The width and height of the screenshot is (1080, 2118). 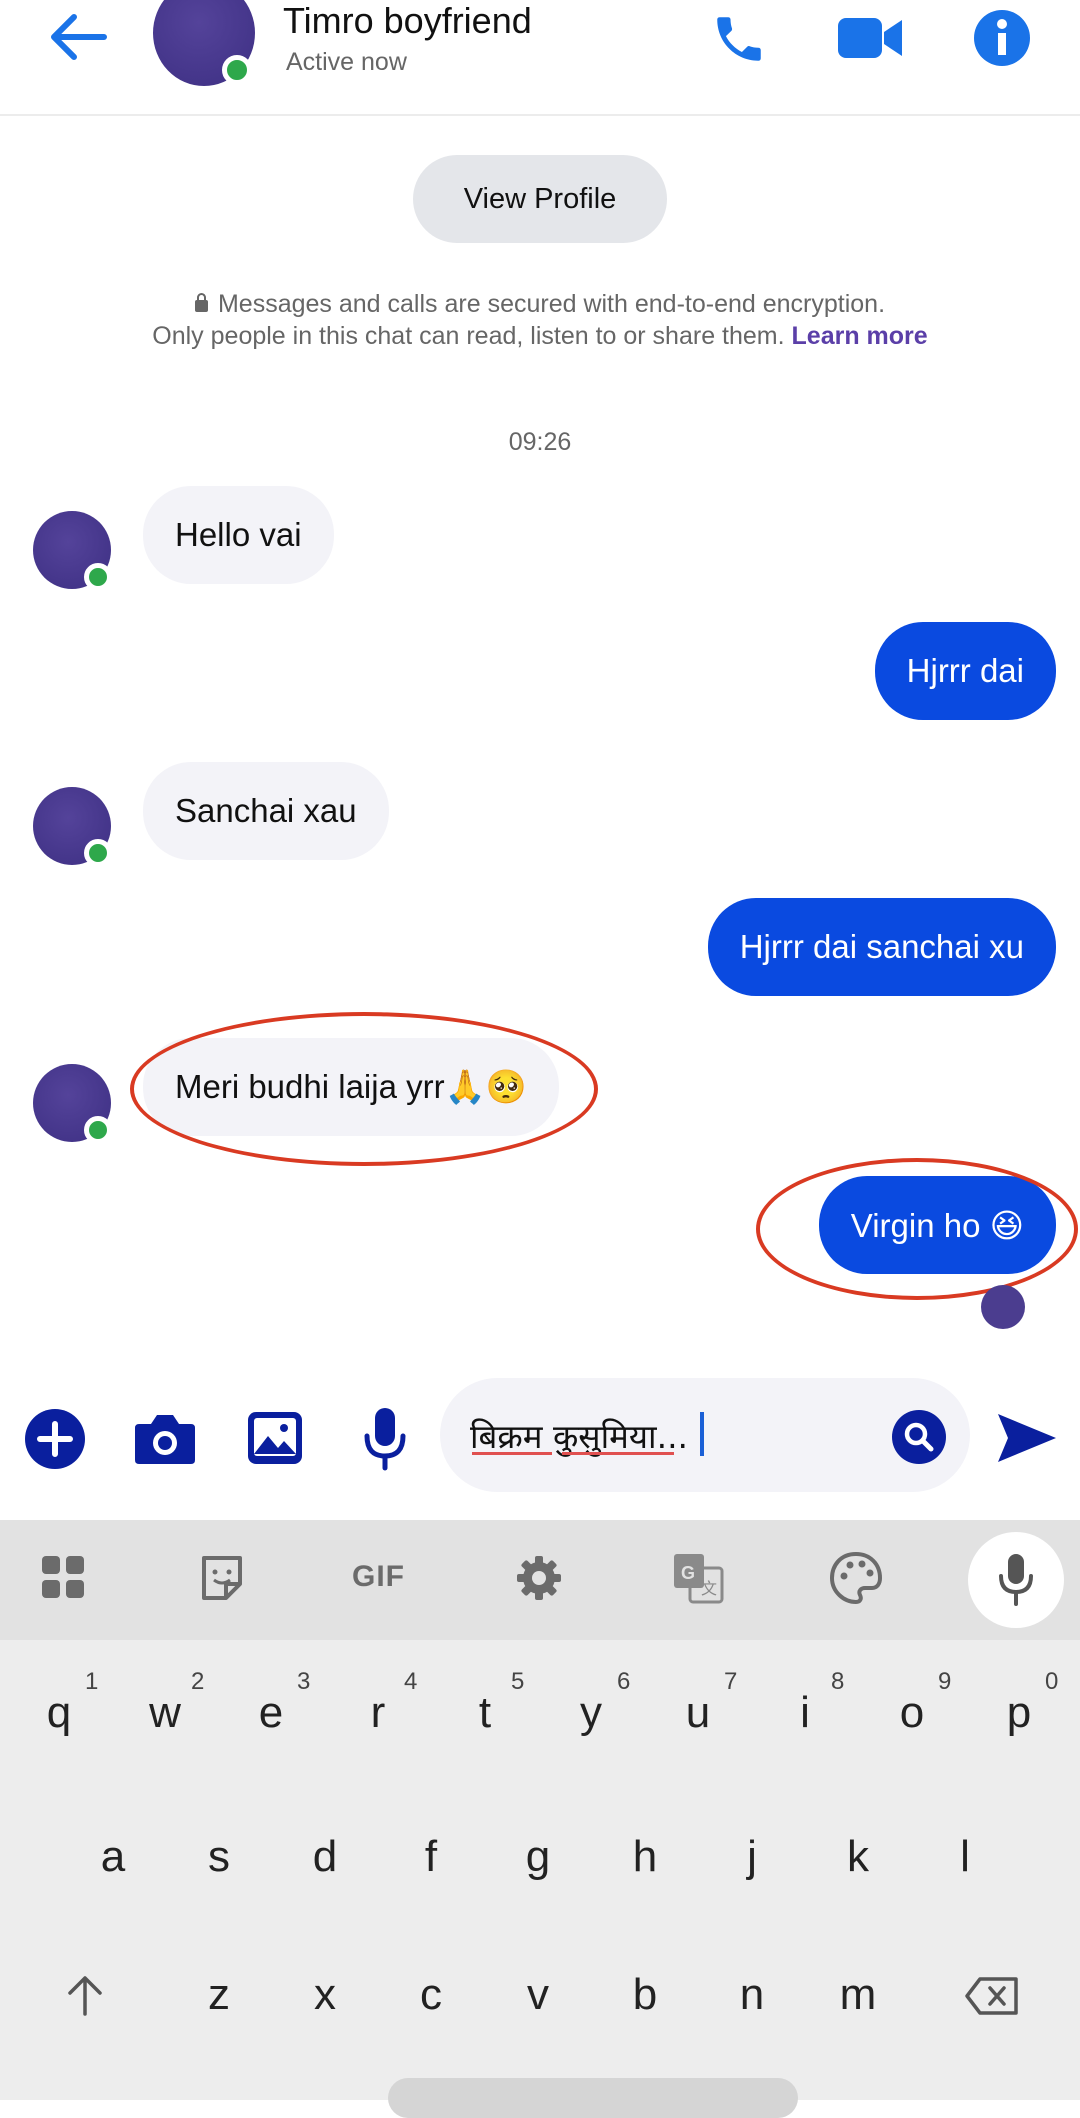 I want to click on shift-icon, so click(x=85, y=1995).